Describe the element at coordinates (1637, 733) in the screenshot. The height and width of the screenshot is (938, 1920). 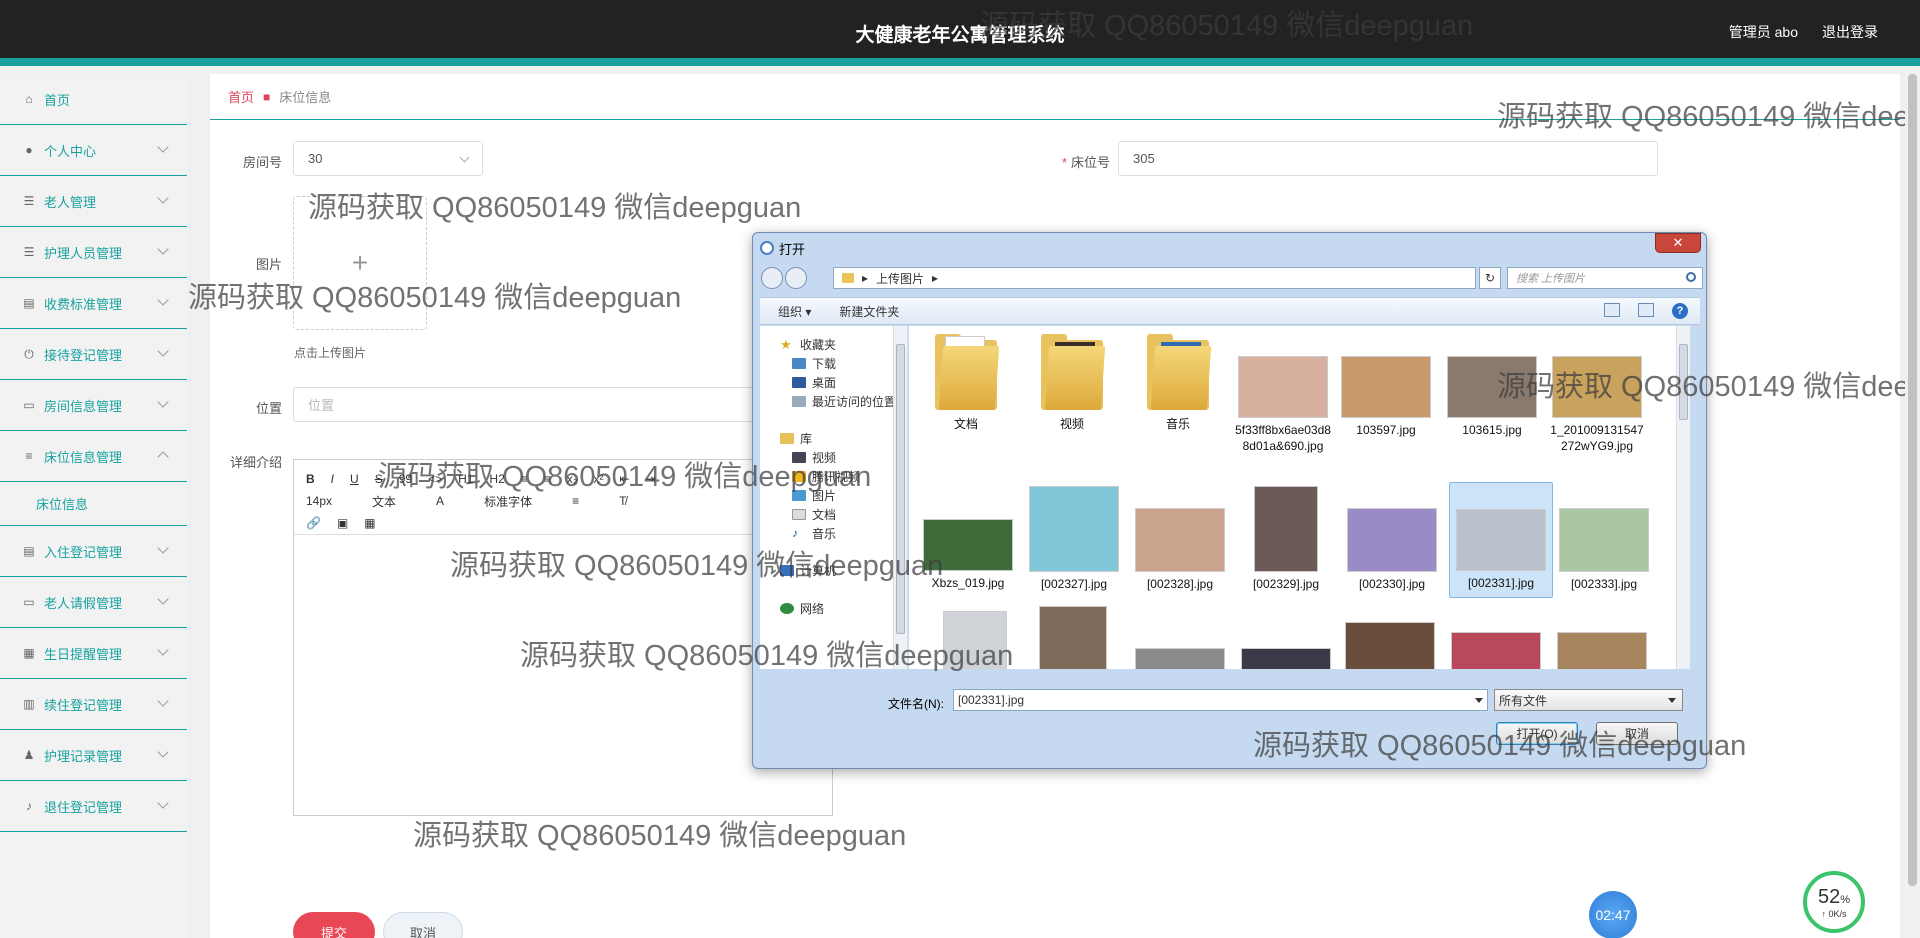
I see `dialog-cancel-button: 取消` at that location.